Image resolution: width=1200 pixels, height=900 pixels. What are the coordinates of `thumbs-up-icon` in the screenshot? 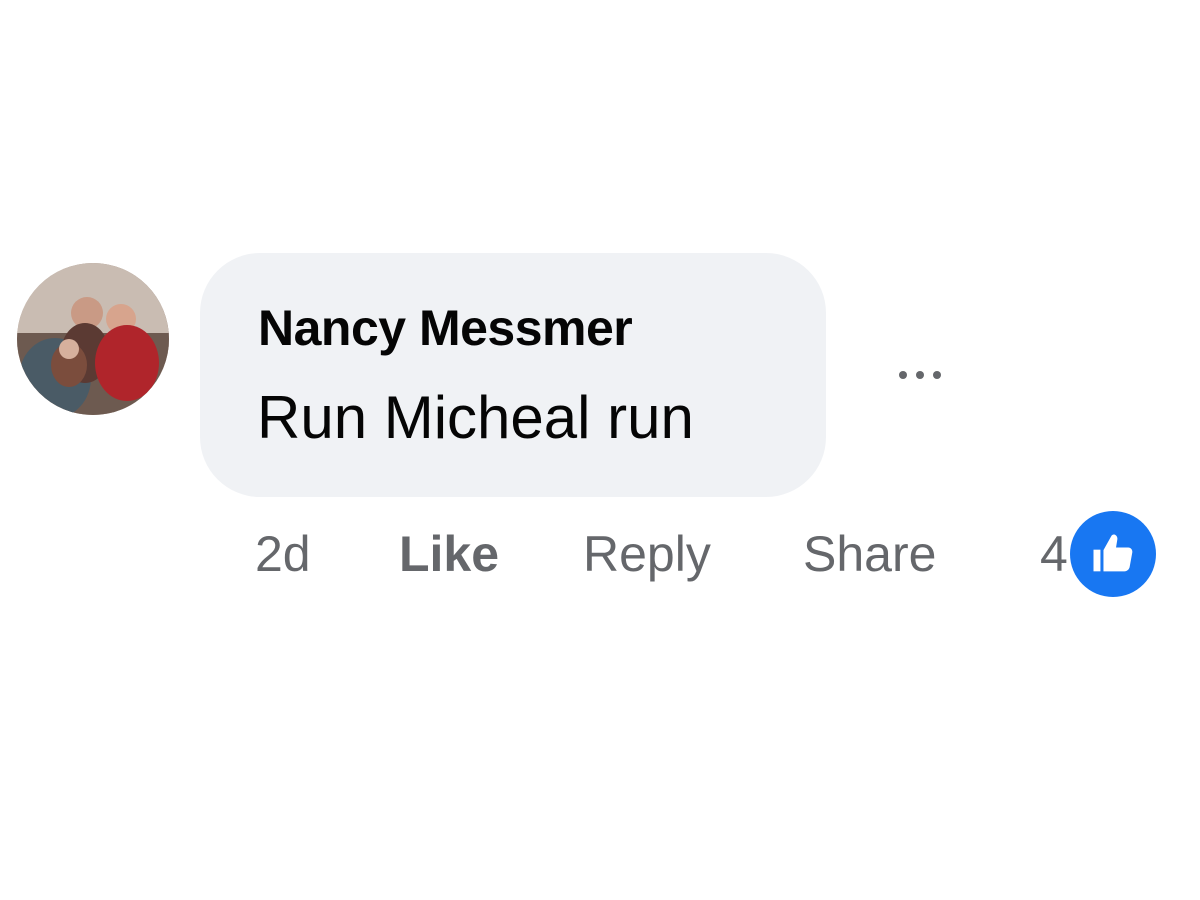 It's located at (1112, 554).